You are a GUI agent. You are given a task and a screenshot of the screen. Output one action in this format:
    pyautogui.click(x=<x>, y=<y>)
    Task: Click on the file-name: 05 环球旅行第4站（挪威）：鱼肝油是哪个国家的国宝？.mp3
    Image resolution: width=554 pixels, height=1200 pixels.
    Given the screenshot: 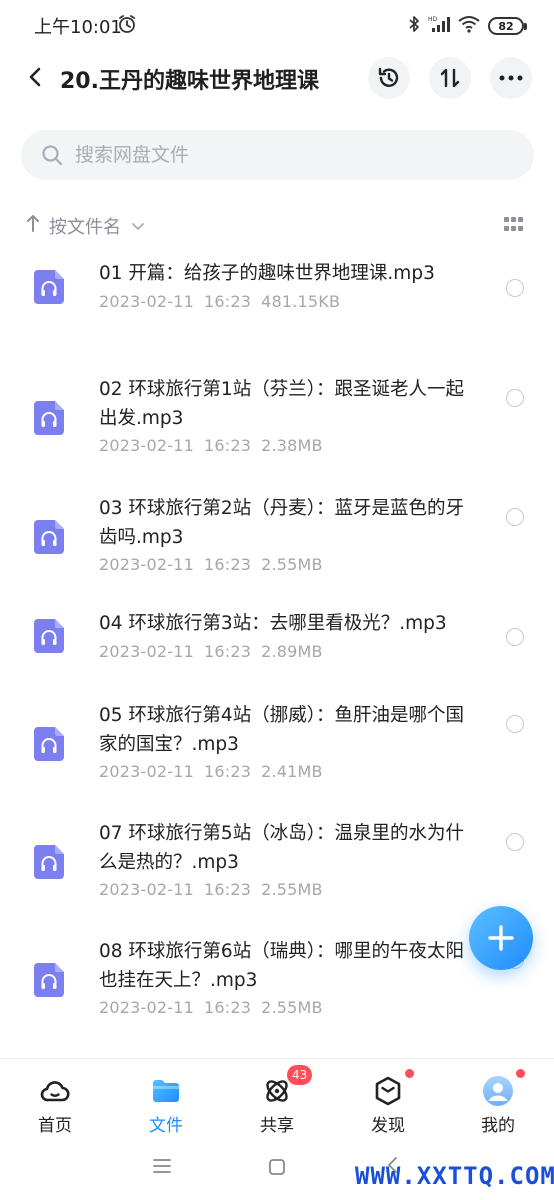 What is the action you would take?
    pyautogui.click(x=281, y=730)
    